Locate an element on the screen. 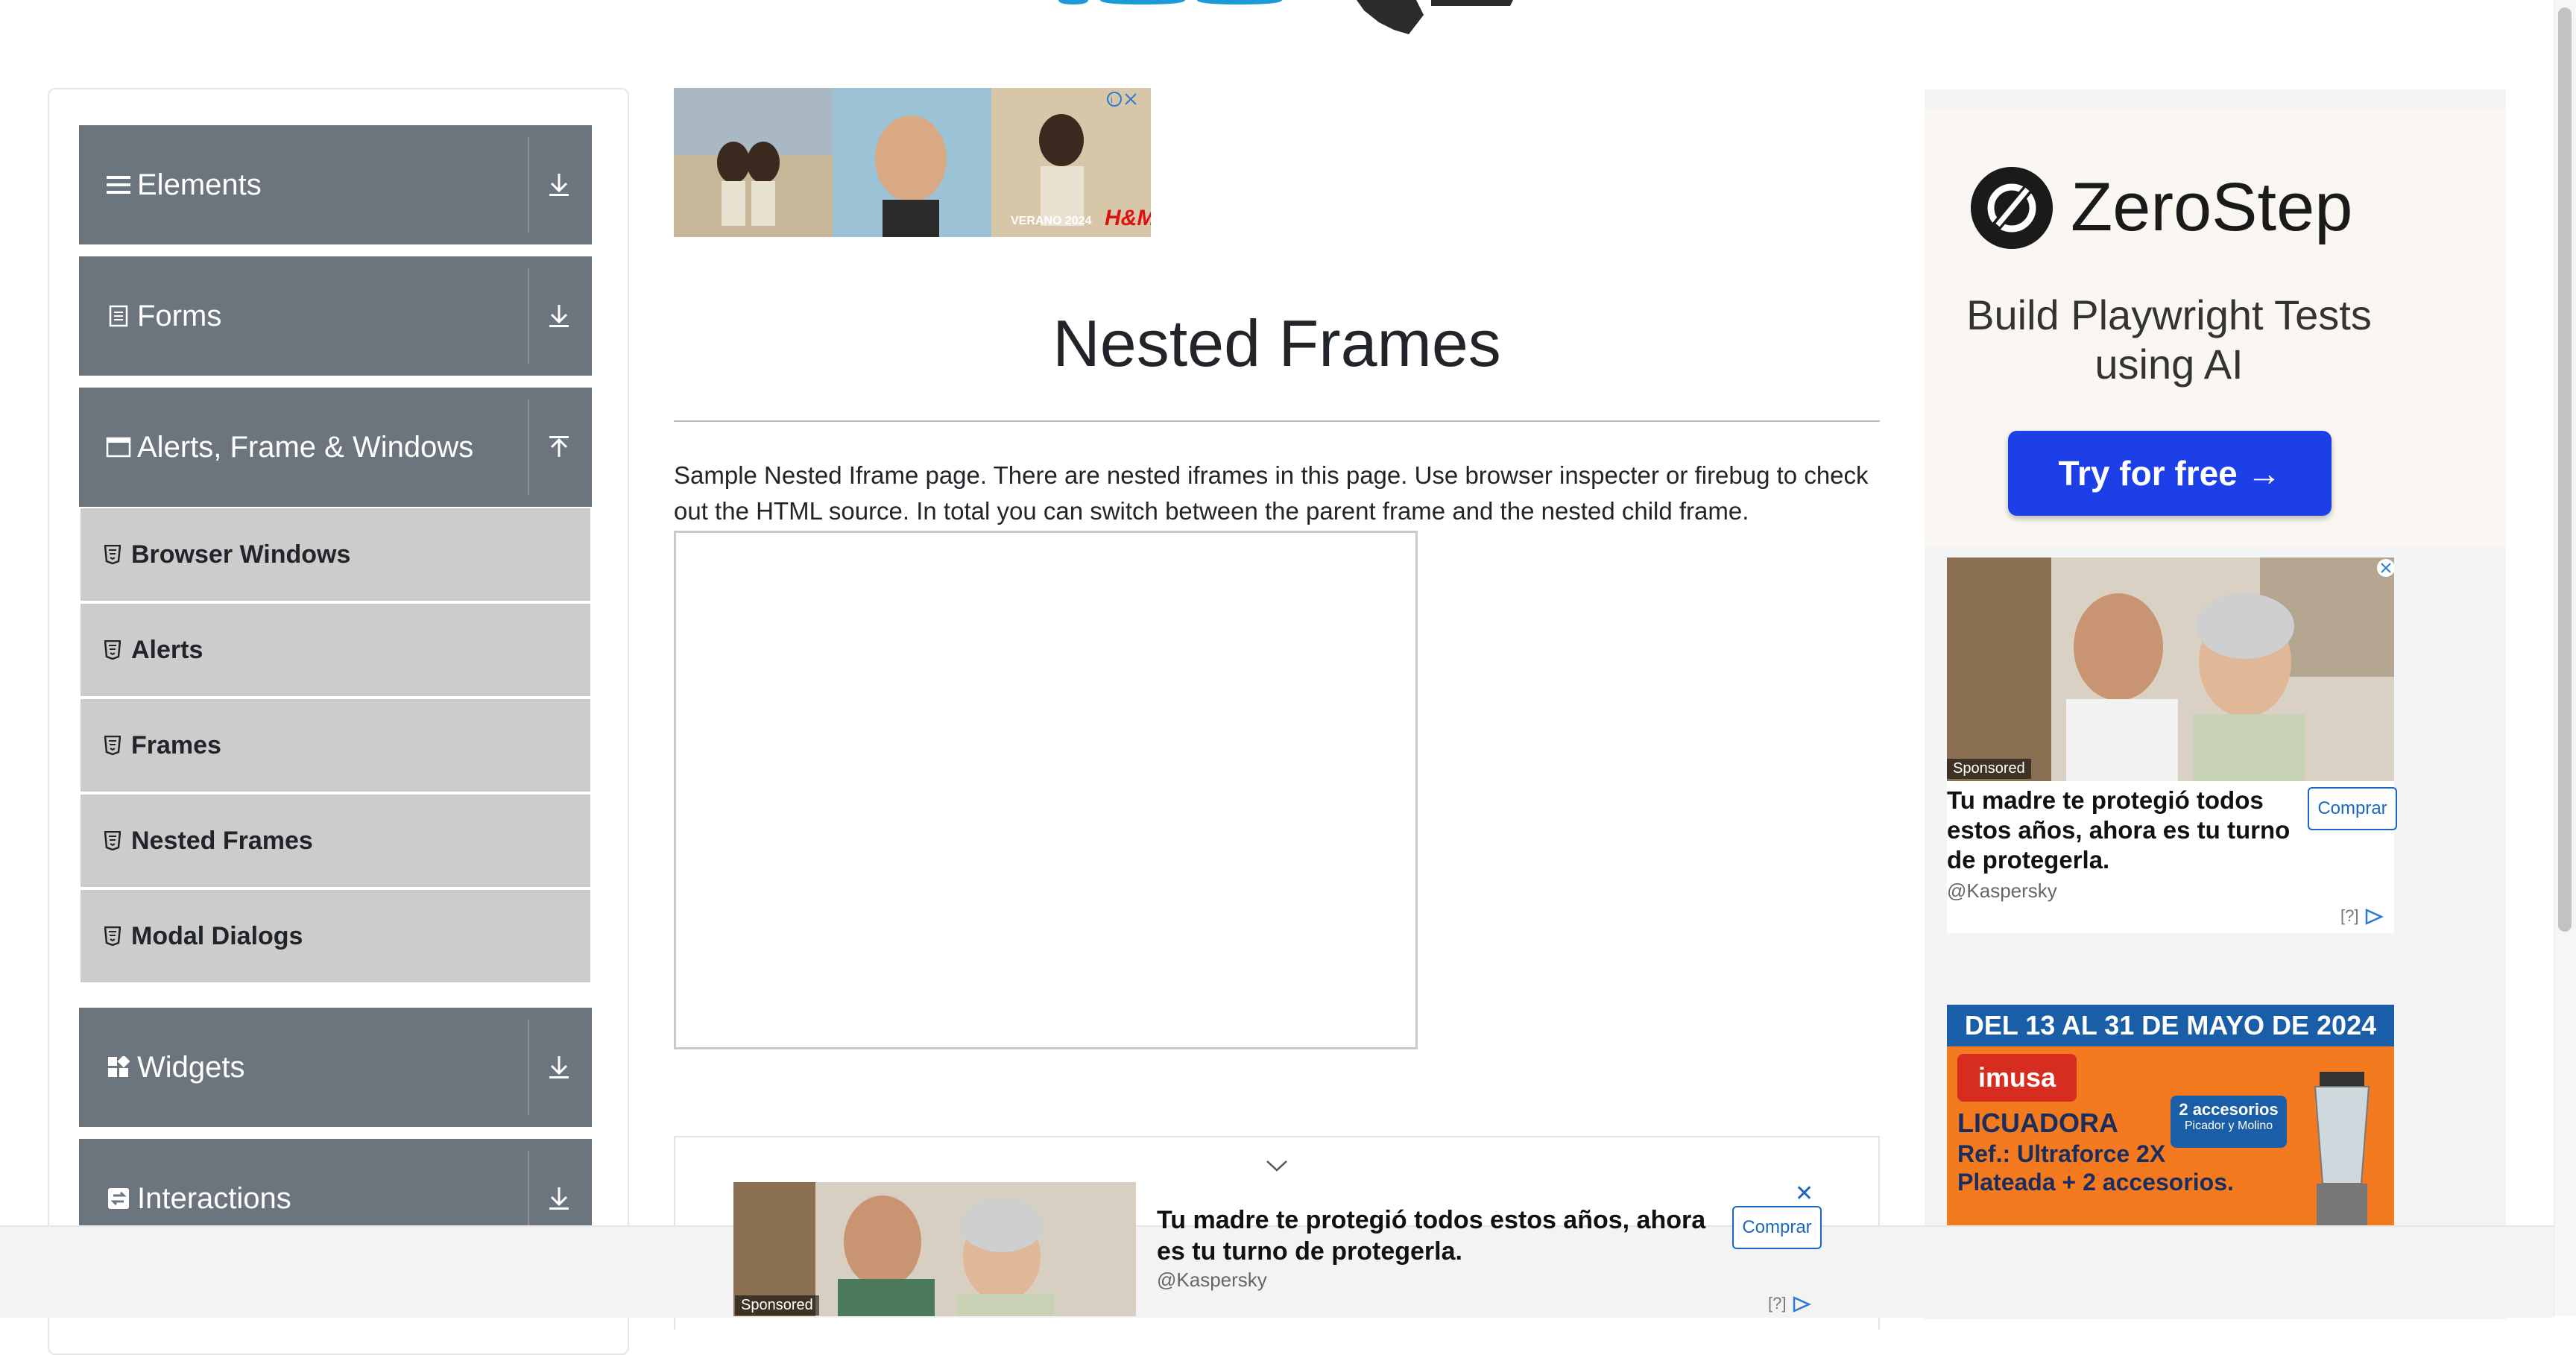 Image resolution: width=2576 pixels, height=1355 pixels. zerostep-brand: ZeroStep is located at coordinates (2212, 207).